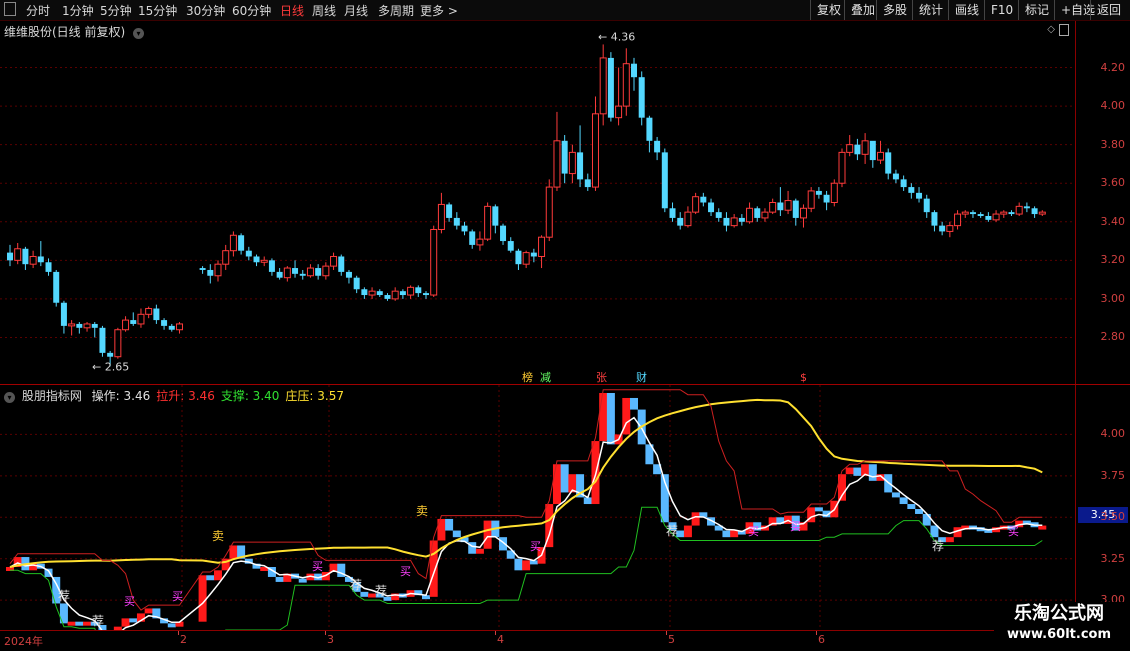 This screenshot has width=1130, height=651. What do you see at coordinates (1113, 475) in the screenshot?
I see `indicator-axis-tick: 3.75` at bounding box center [1113, 475].